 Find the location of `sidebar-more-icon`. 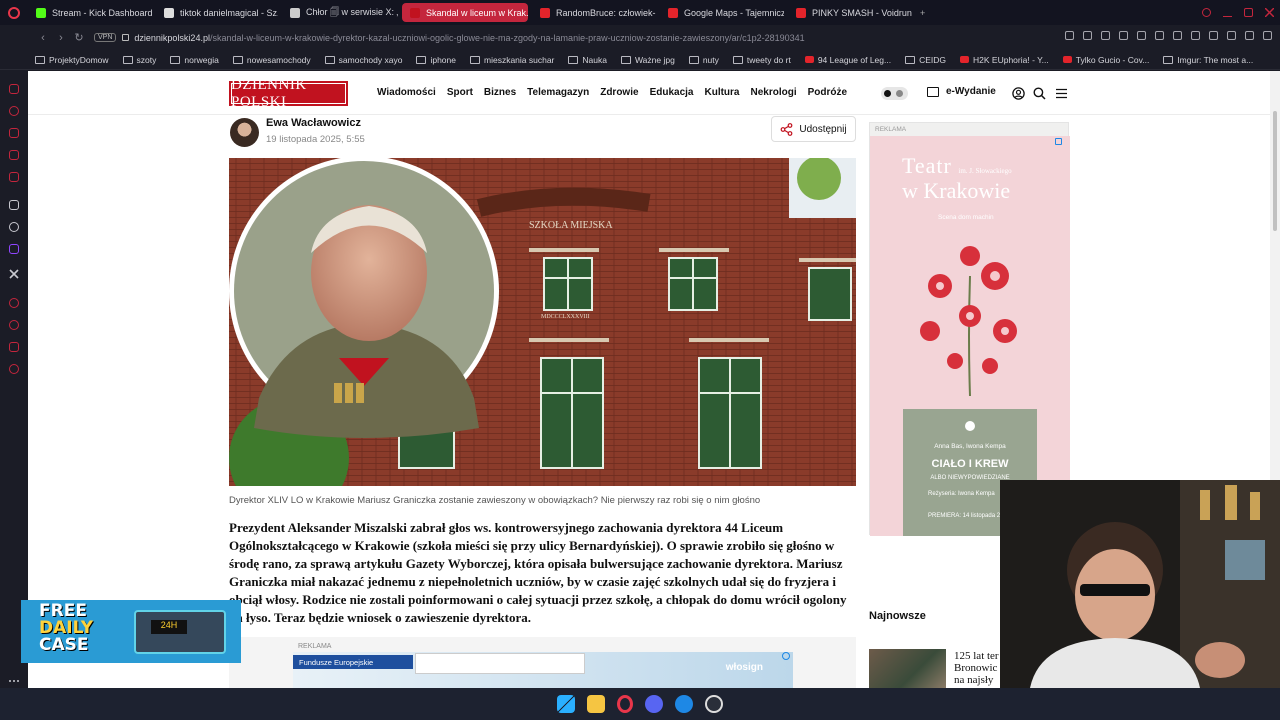

sidebar-more-icon is located at coordinates (14, 676).